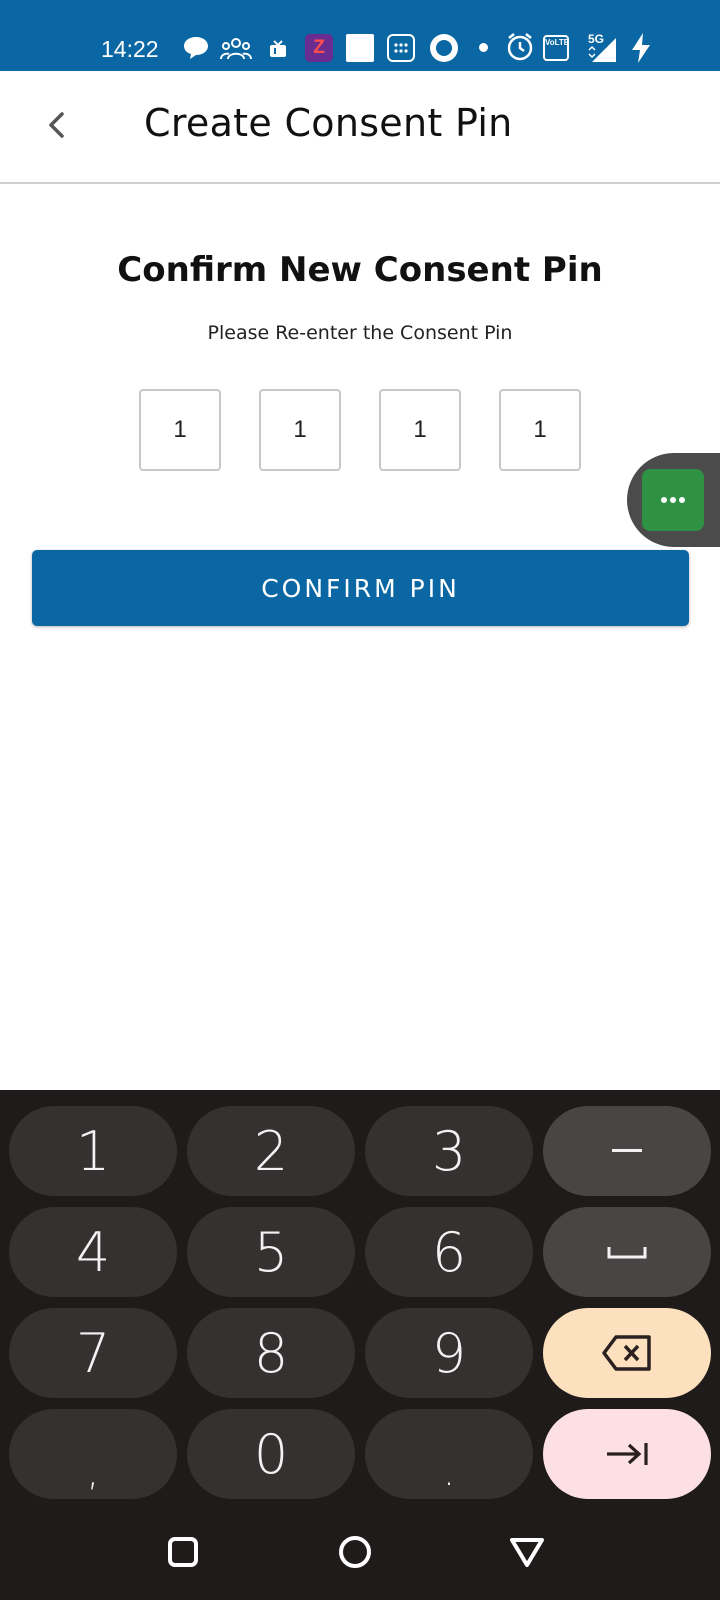  I want to click on chat-head-button, so click(673, 500).